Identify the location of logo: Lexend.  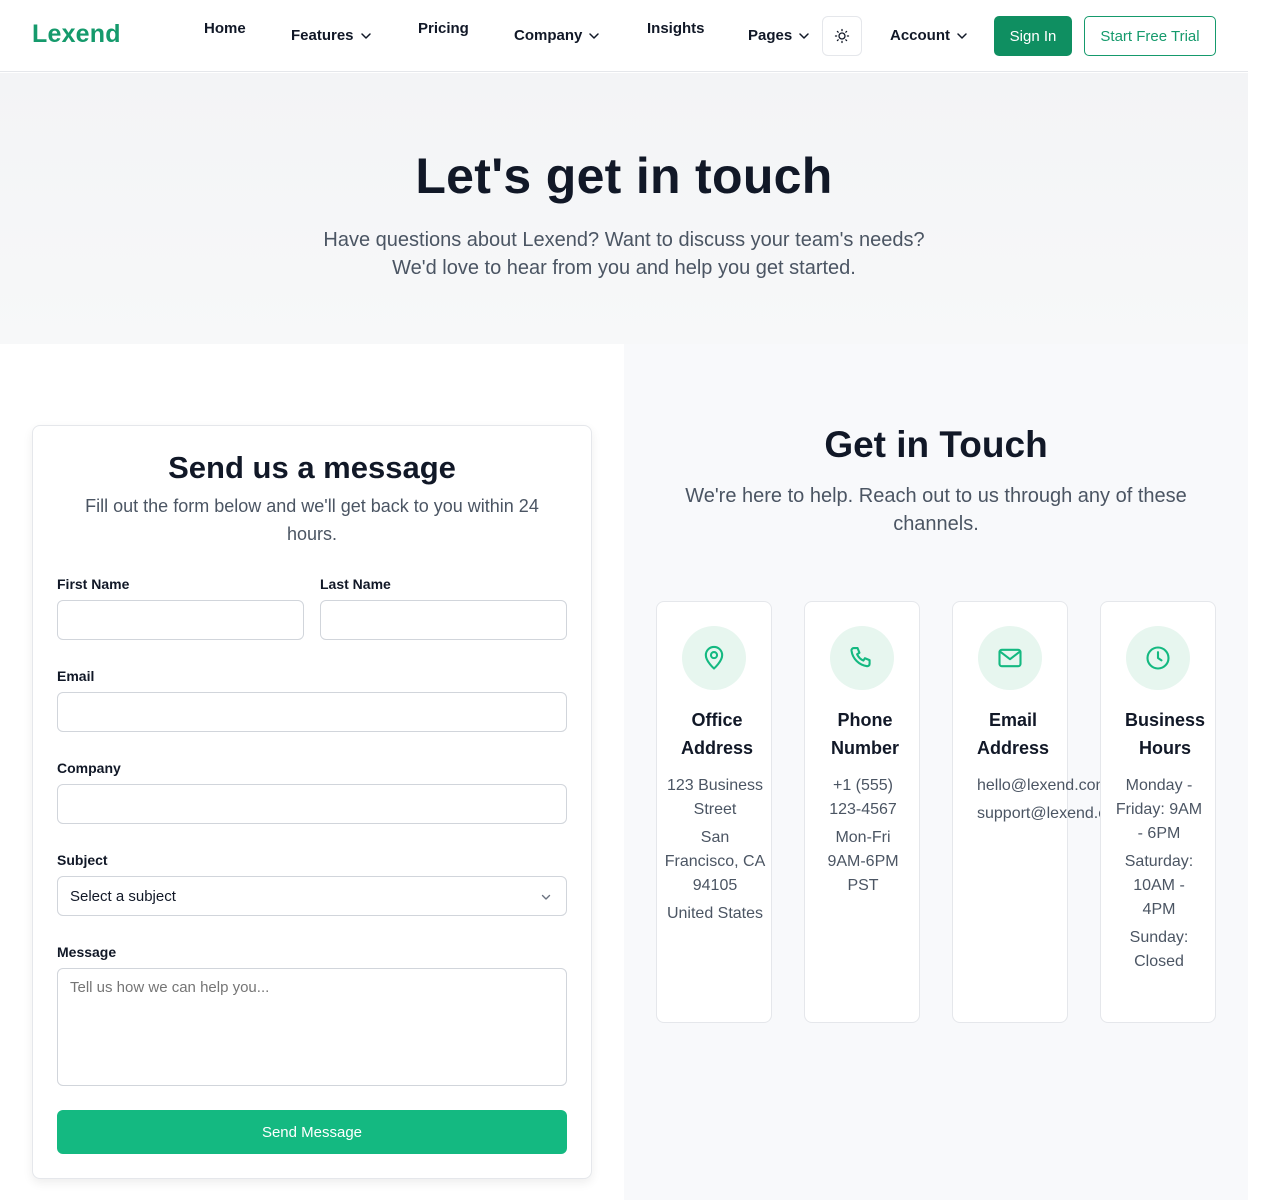
(76, 34).